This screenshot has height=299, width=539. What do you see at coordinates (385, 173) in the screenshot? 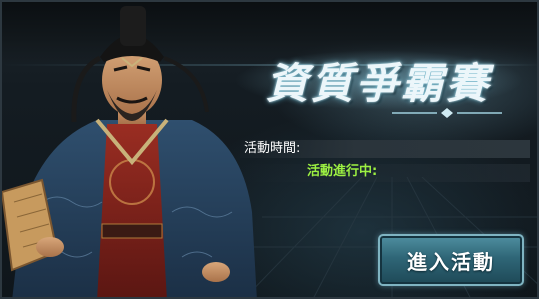
I see `event-status-row` at bounding box center [385, 173].